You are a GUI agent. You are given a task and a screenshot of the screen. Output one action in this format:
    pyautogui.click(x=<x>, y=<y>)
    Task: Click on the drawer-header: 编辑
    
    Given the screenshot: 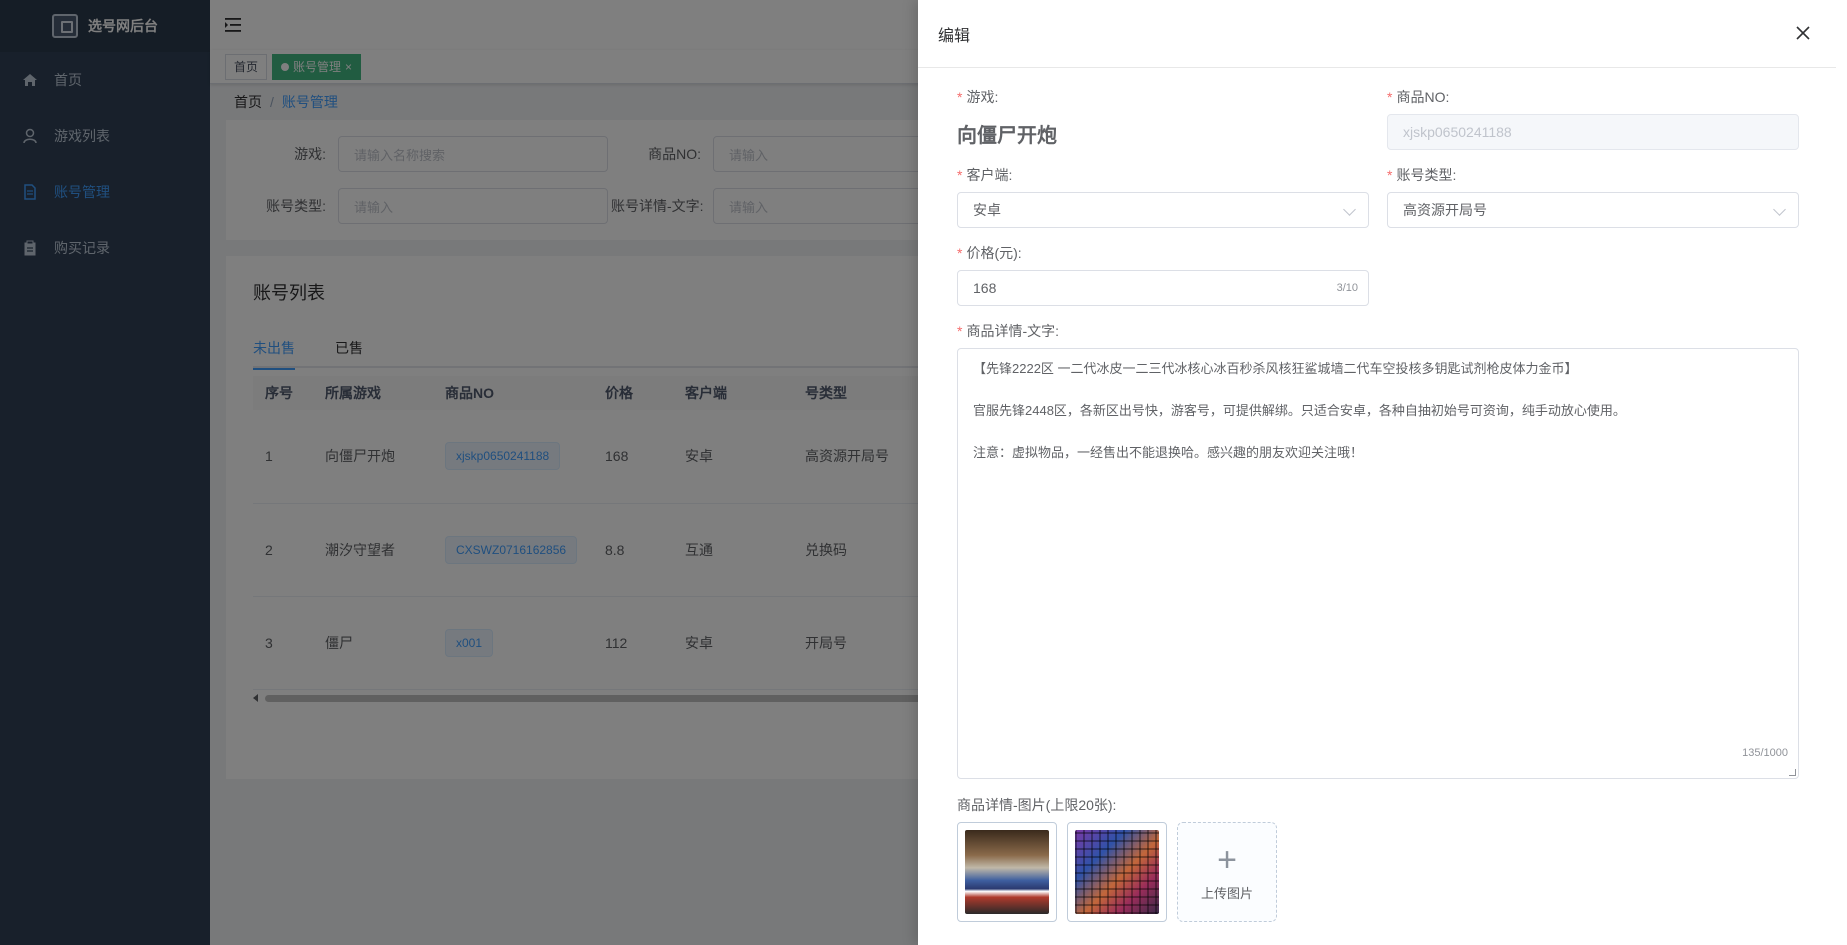 What is the action you would take?
    pyautogui.click(x=1377, y=34)
    